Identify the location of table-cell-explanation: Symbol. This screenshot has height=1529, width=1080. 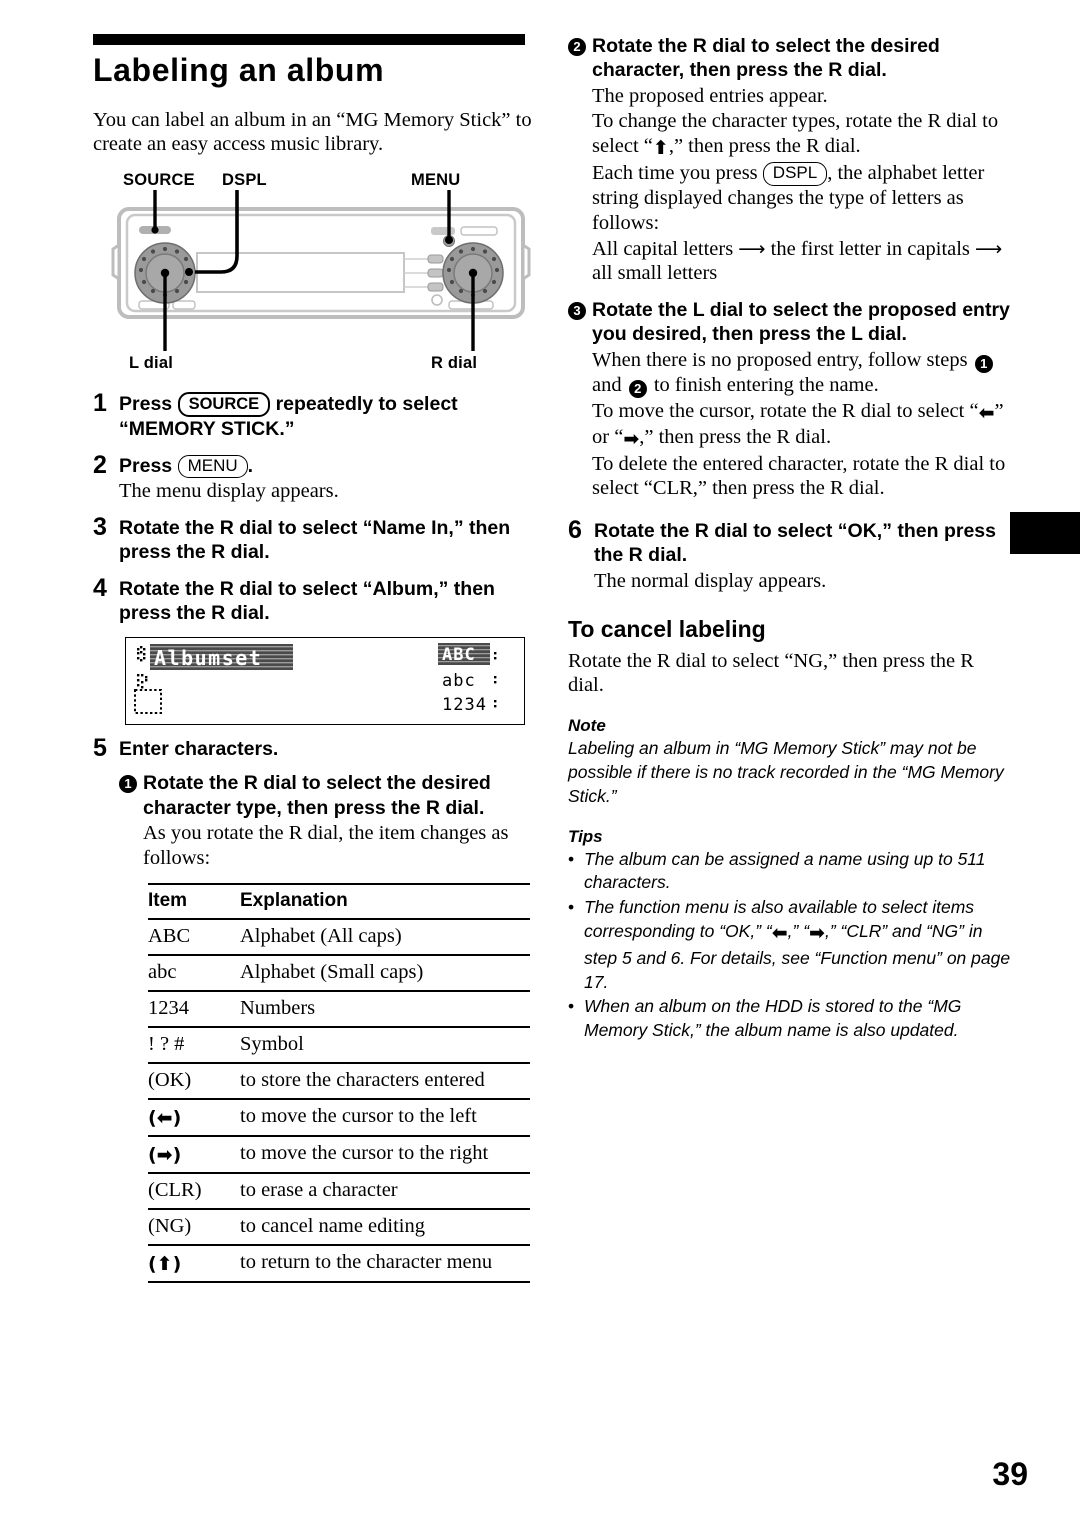
(272, 1043).